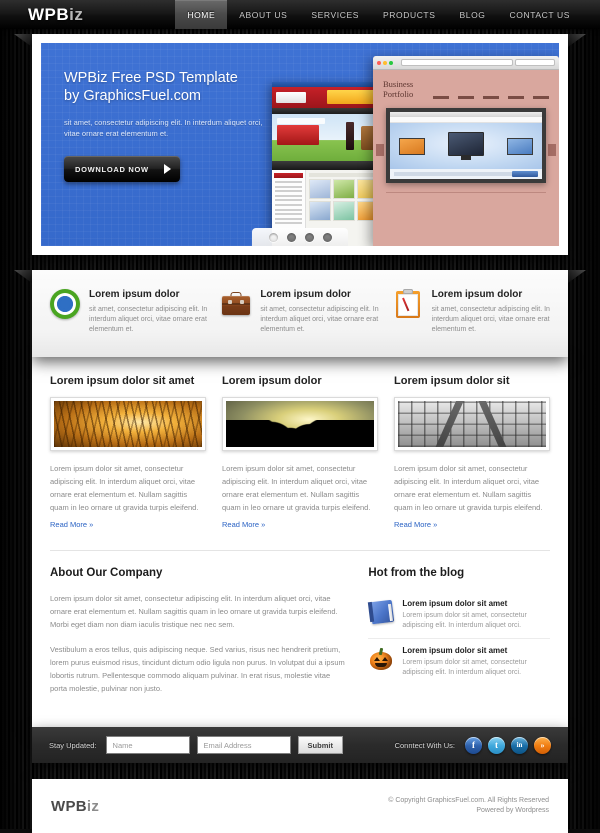 This screenshot has width=600, height=833. I want to click on nav-item-contact-us: CONTACT US, so click(540, 14).